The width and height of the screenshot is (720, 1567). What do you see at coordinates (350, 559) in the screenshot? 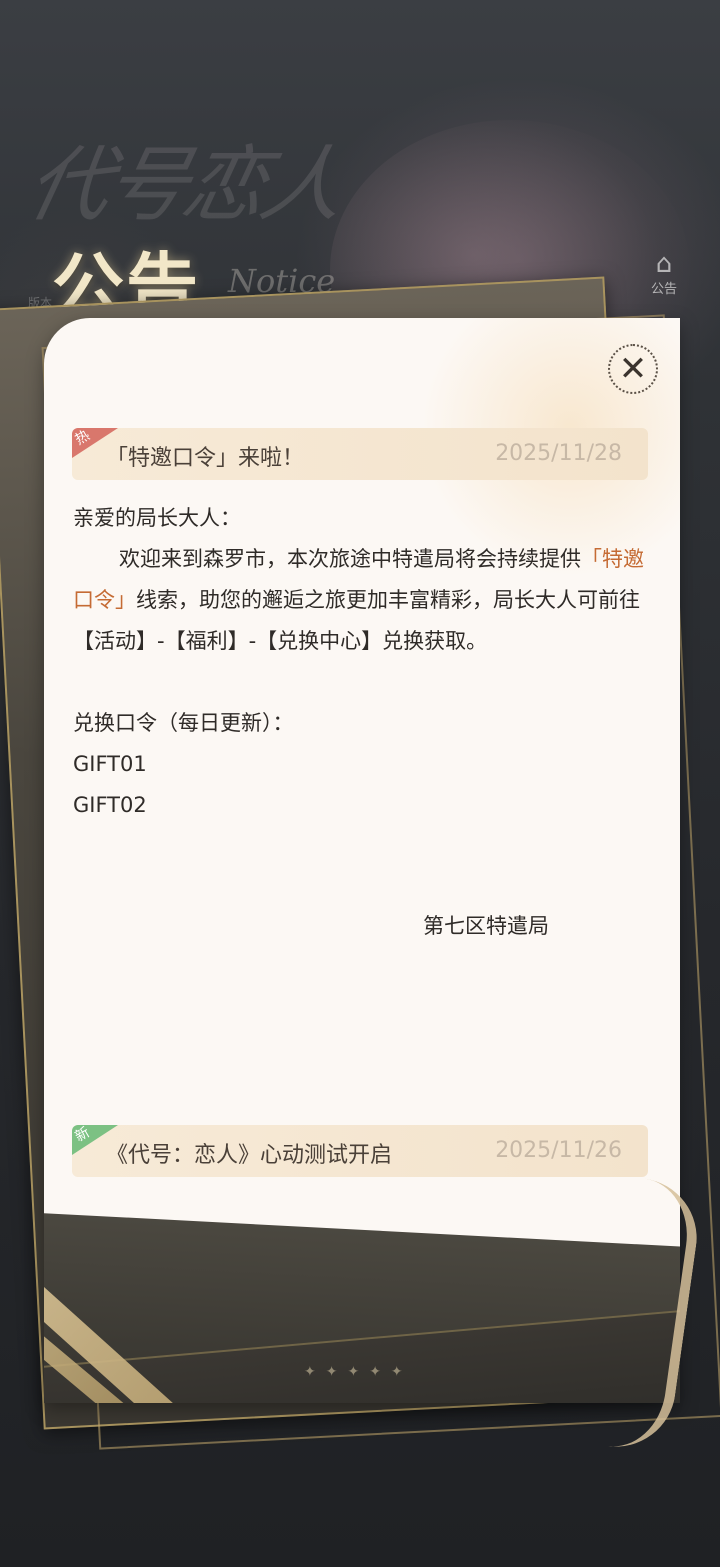
I see `body-text-1: 欢迎来到森罗市，本次旅途中特遣局将会持续提供` at bounding box center [350, 559].